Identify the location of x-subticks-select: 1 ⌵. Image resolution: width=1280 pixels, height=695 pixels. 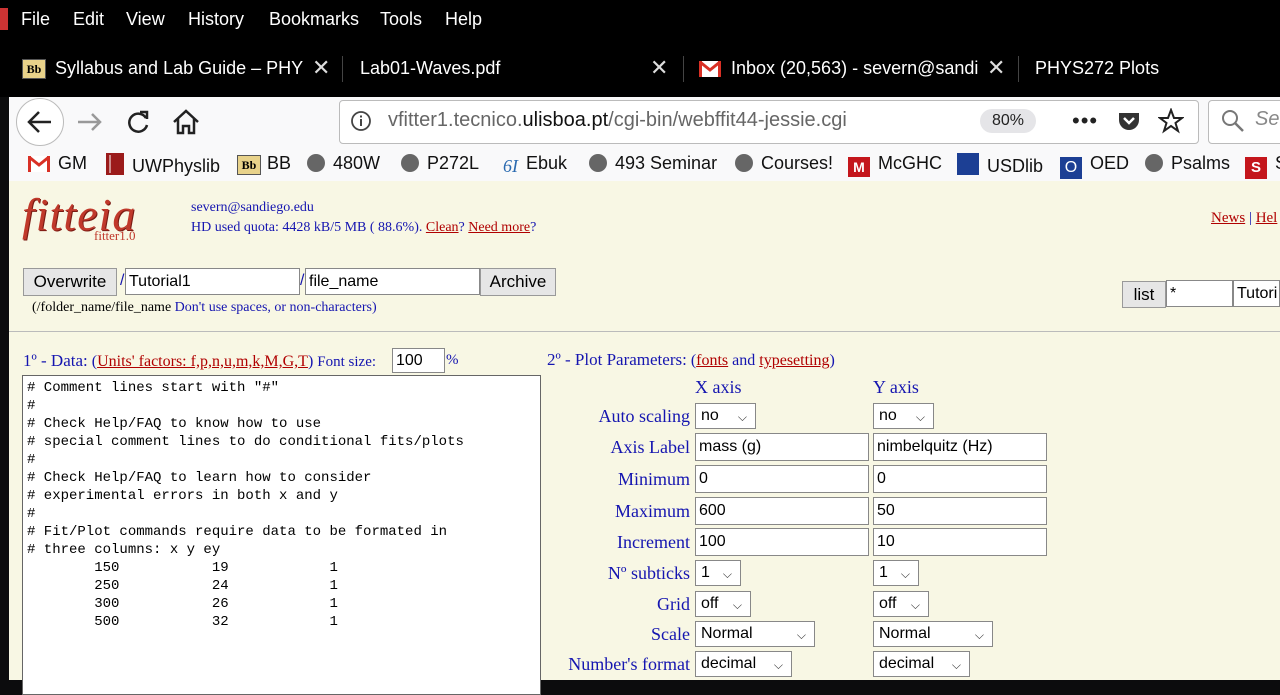
(718, 573).